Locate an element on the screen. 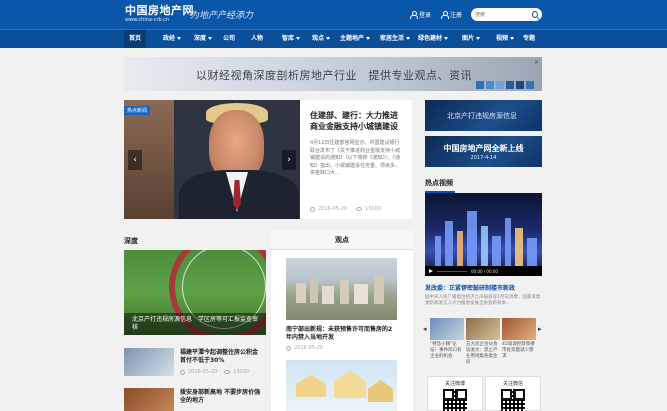  nav-item-green-building: 绿色建材 is located at coordinates (433, 39).